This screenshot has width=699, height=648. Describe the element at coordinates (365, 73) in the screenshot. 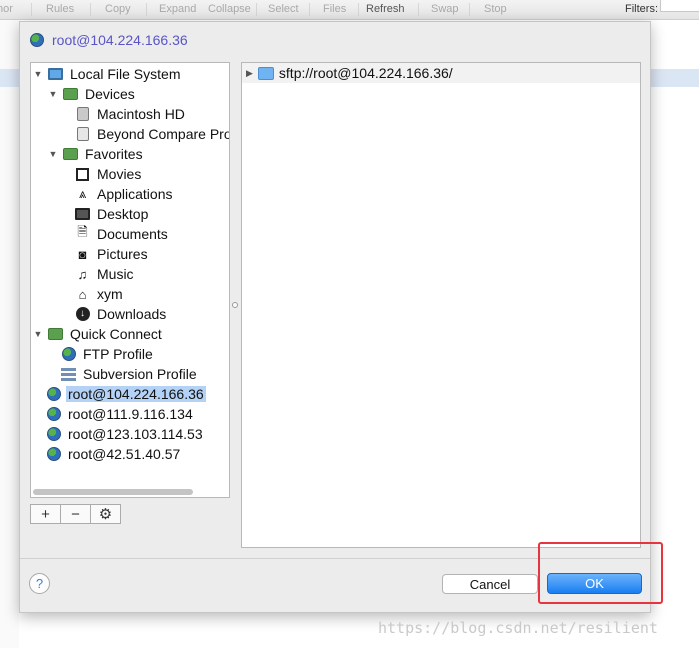

I see `remote-path: sftp://root@104.224.166.36/` at that location.